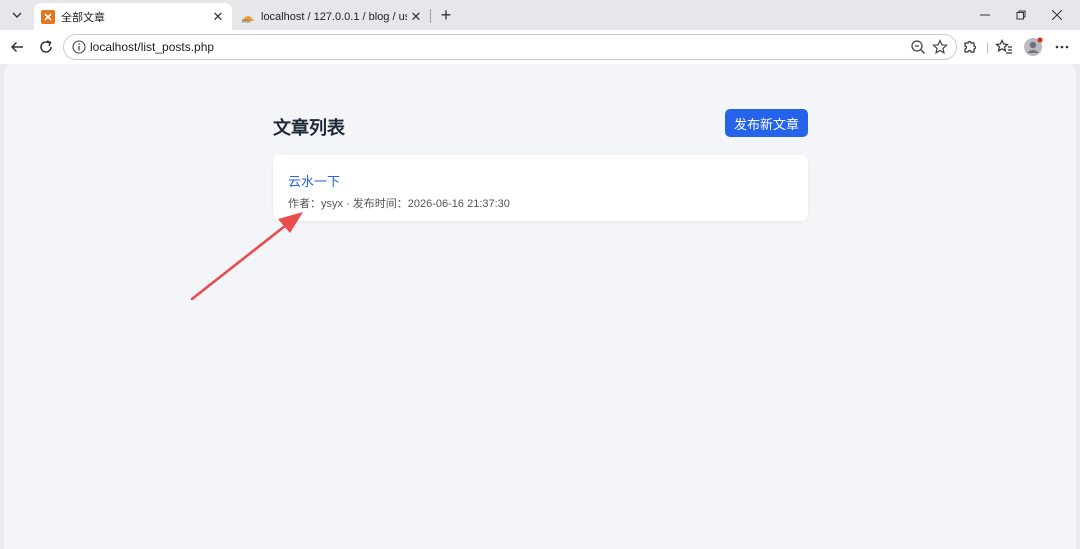 This screenshot has width=1080, height=549. I want to click on chevron-down-icon, so click(17, 15).